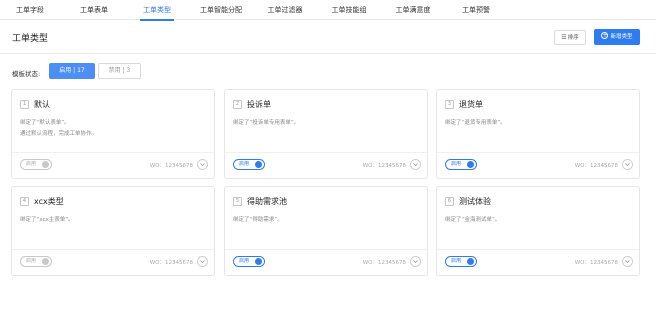 This screenshot has height=316, width=656. What do you see at coordinates (540, 123) in the screenshot?
I see `card-description: 绑定了“退货专用表单”。` at bounding box center [540, 123].